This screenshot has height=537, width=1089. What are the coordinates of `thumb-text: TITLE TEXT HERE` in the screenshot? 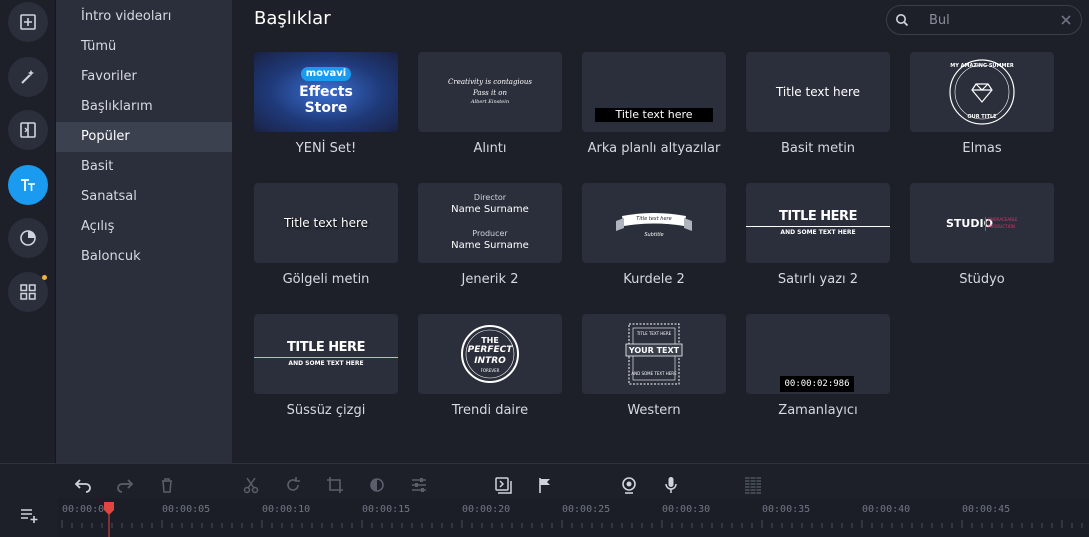 It's located at (654, 333).